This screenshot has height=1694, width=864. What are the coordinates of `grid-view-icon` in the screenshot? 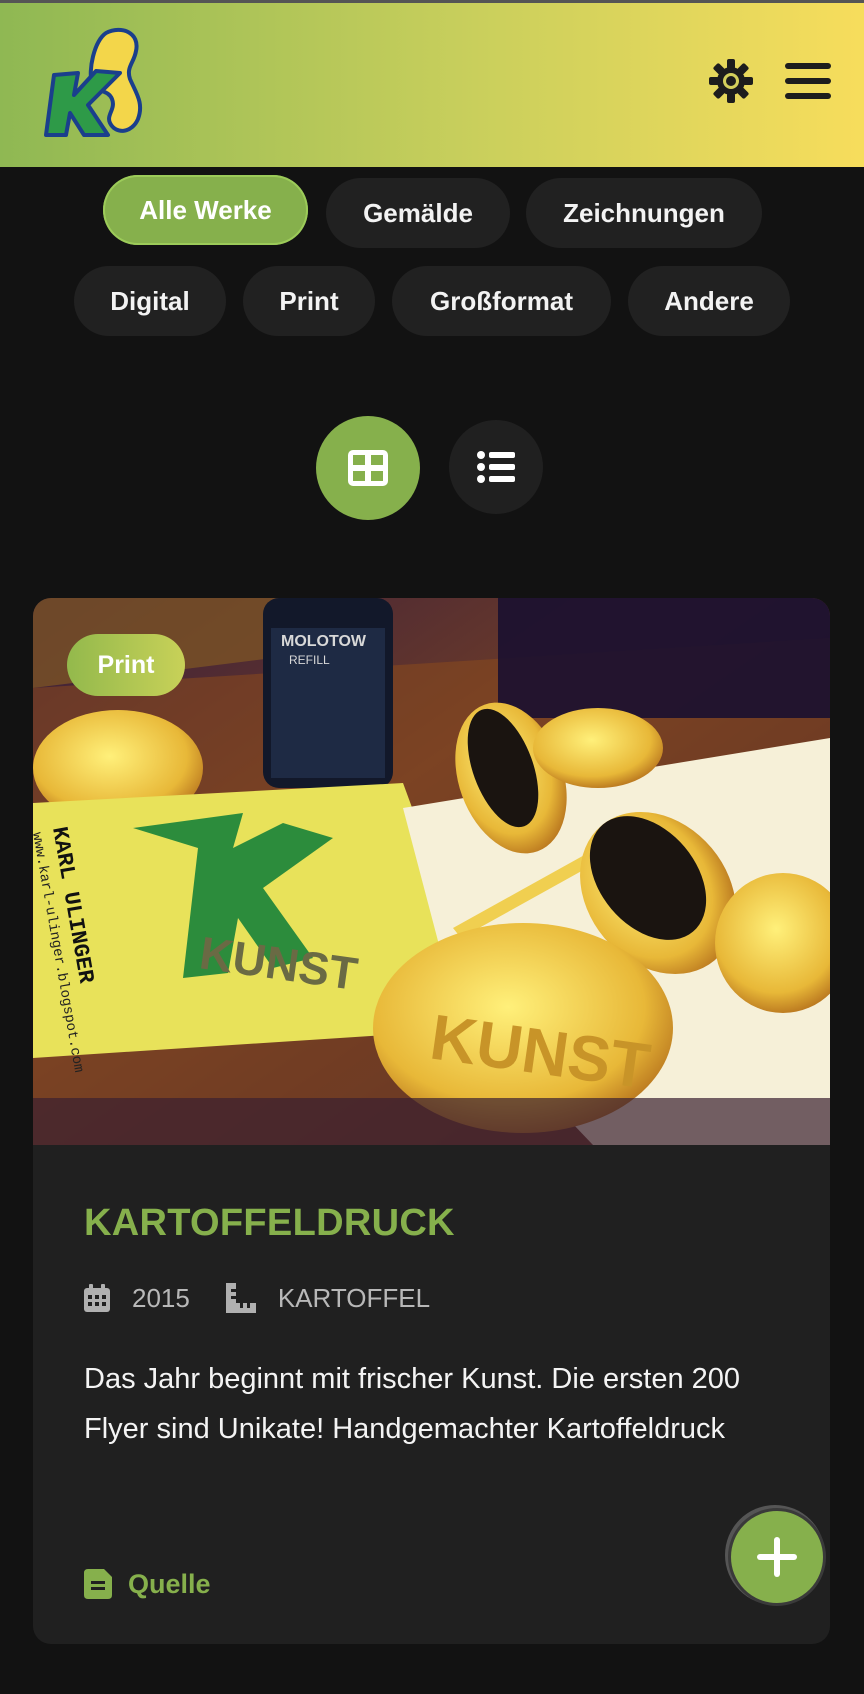 It's located at (368, 468).